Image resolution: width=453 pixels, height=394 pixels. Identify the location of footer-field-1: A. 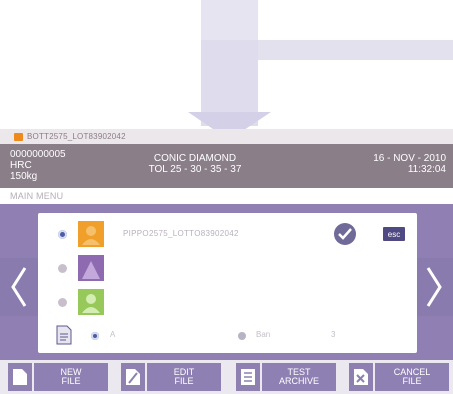
(113, 334).